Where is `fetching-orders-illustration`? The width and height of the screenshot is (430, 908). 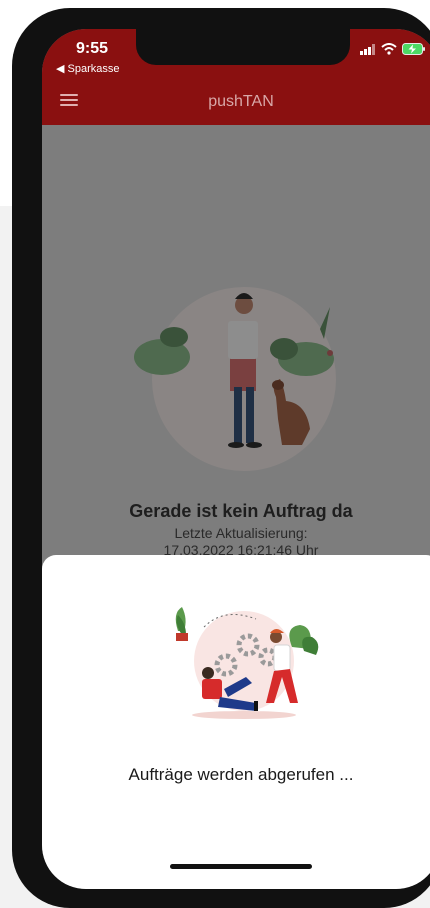
fetching-orders-illustration is located at coordinates (247, 663).